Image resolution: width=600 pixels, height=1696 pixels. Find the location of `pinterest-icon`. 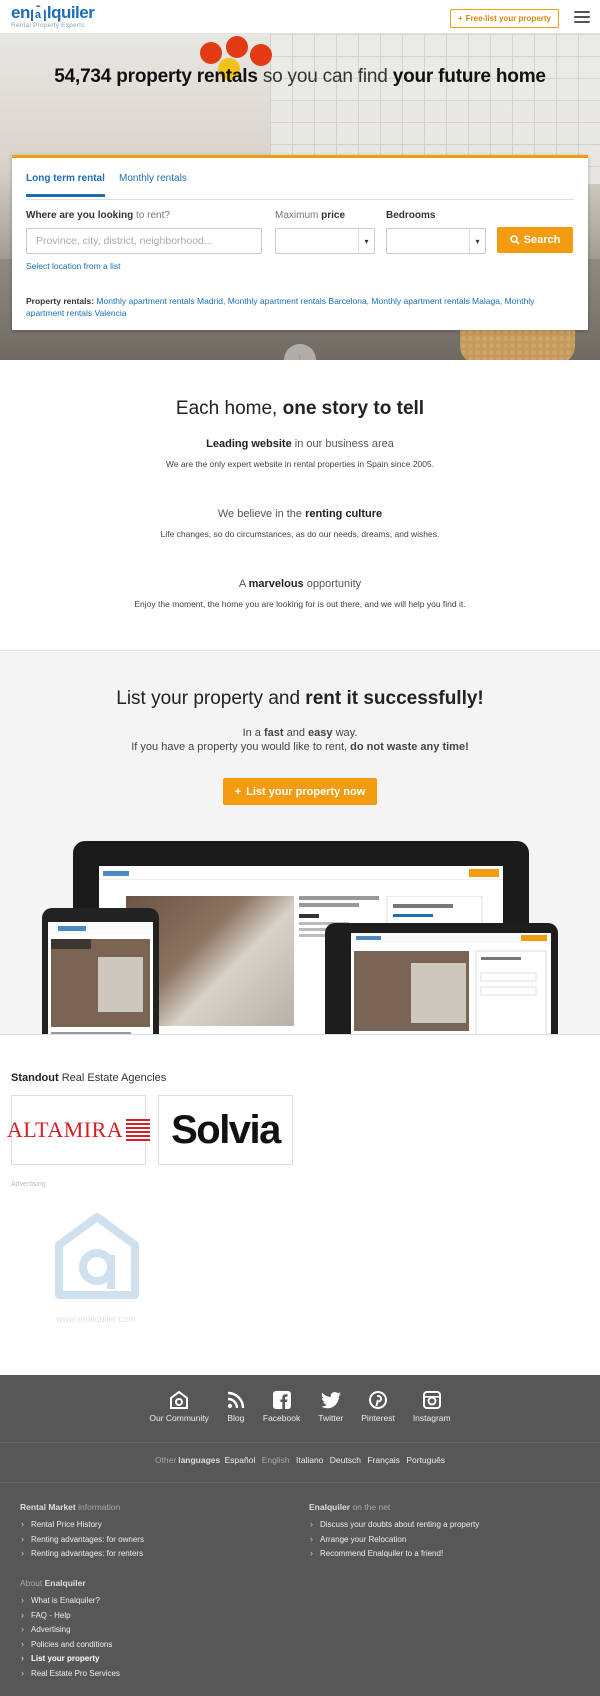

pinterest-icon is located at coordinates (378, 1400).